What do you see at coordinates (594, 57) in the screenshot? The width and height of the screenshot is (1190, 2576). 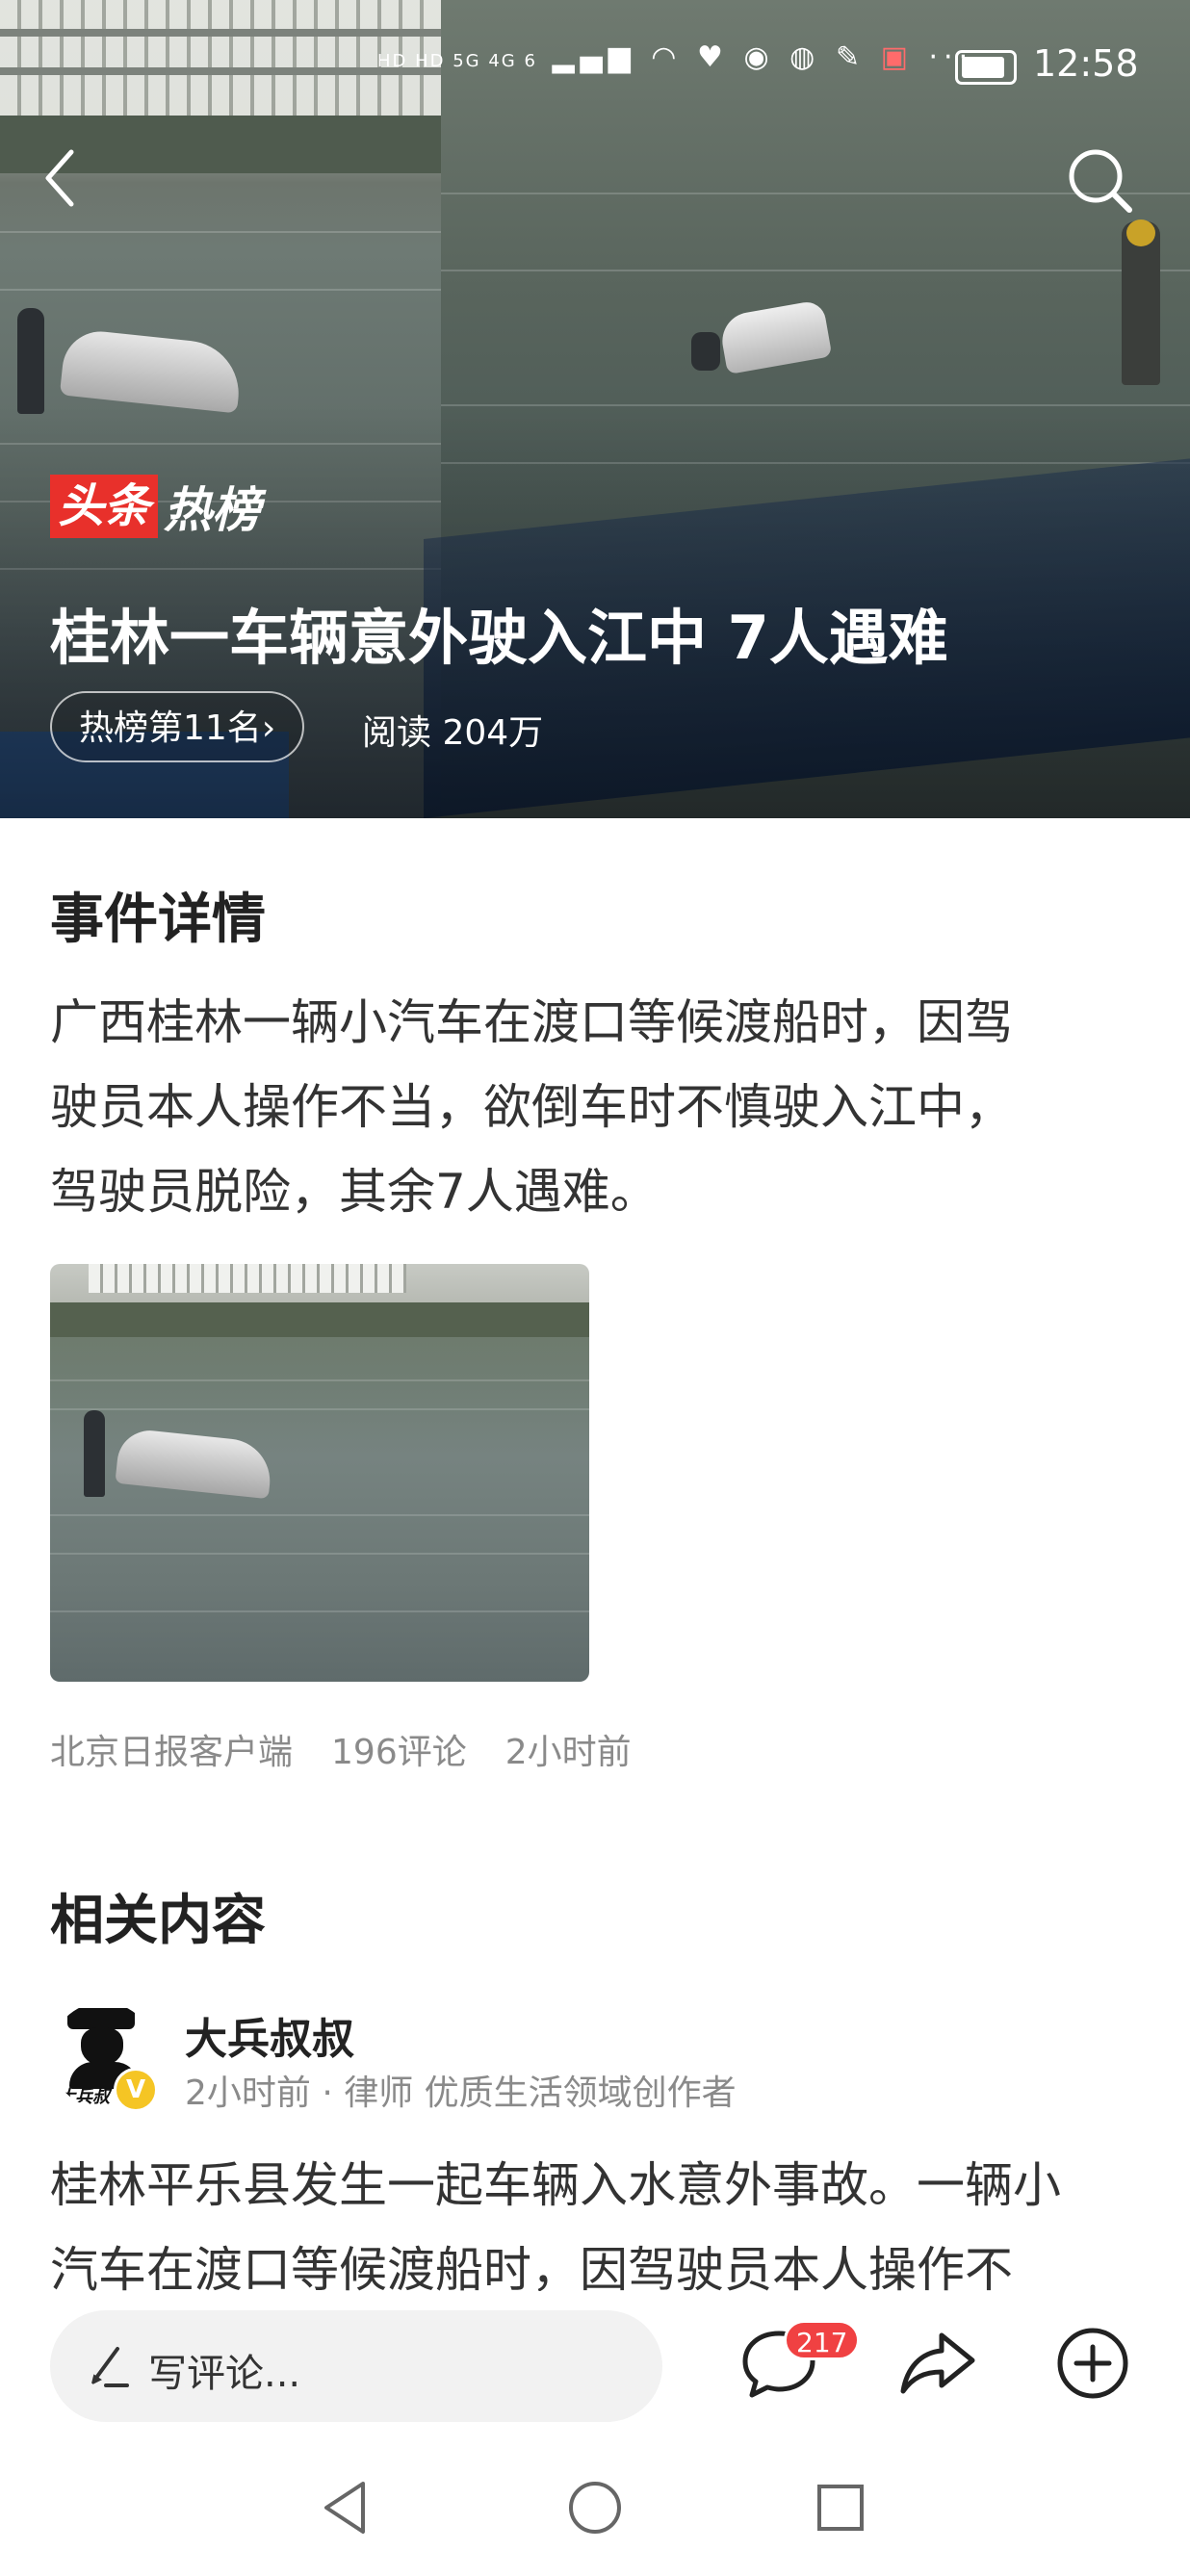 I see `signal-icon: ▂▄▆` at bounding box center [594, 57].